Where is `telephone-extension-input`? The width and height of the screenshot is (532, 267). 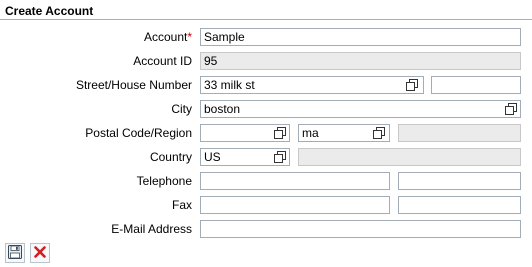
telephone-extension-input is located at coordinates (459, 181).